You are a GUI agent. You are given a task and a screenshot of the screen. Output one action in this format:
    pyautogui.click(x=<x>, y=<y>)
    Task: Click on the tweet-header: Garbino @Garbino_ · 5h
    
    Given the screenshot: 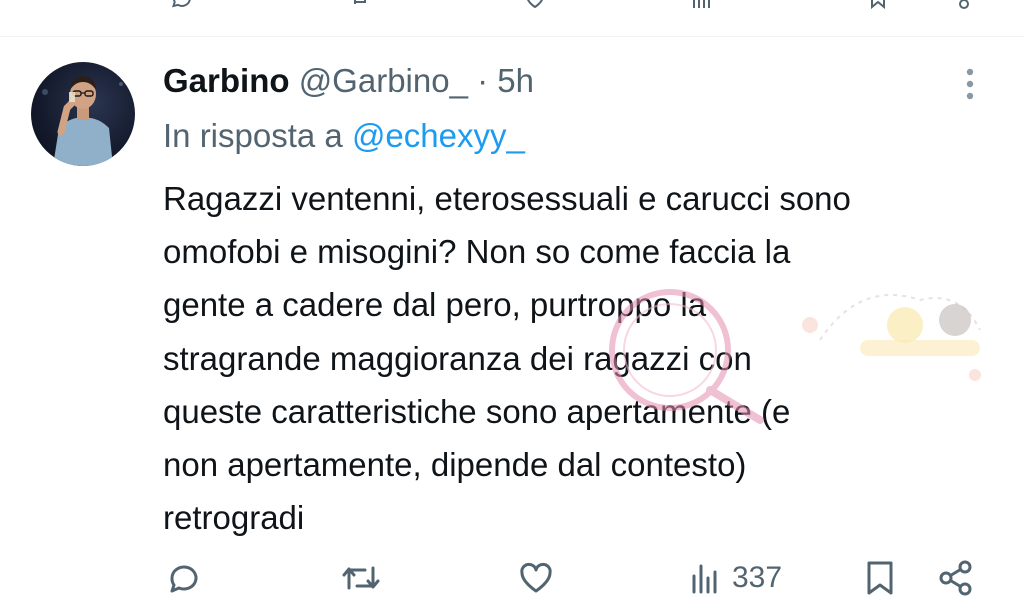 What is the action you would take?
    pyautogui.click(x=348, y=81)
    